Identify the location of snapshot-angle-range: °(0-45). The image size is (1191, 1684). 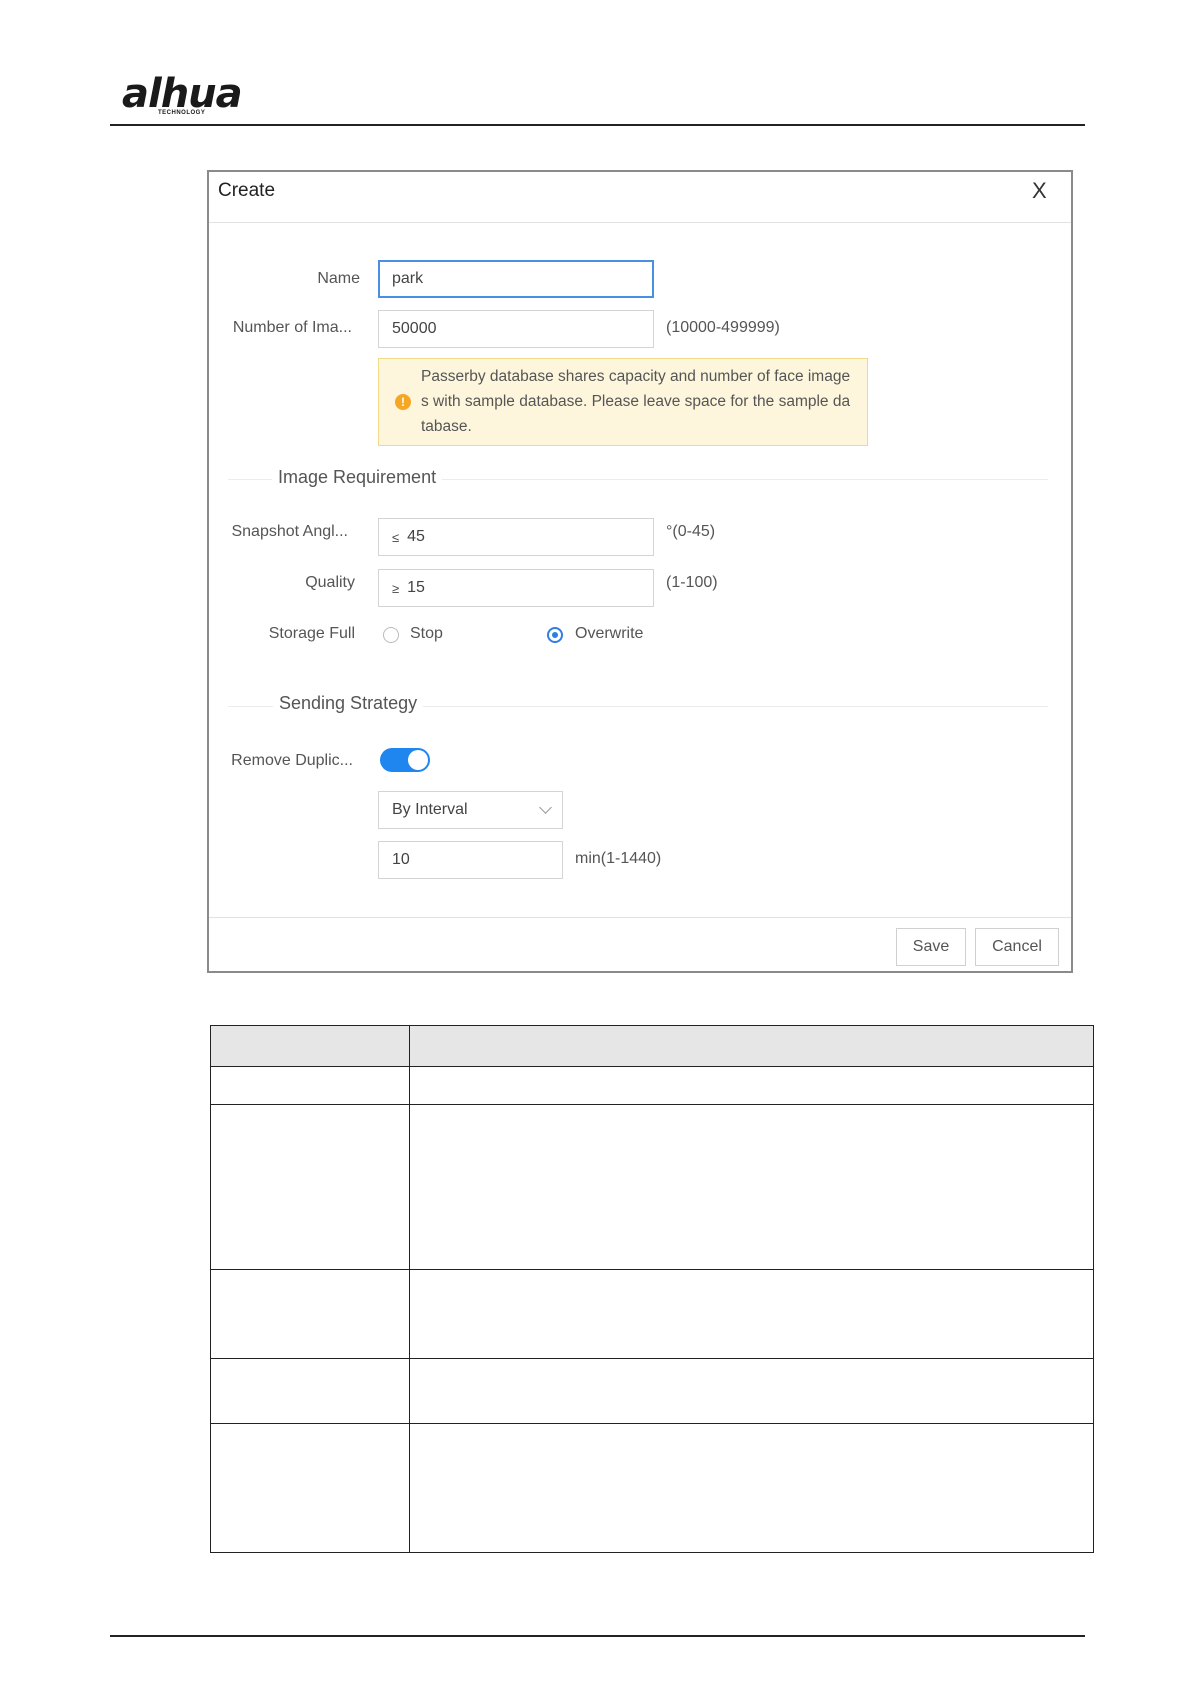
(691, 531).